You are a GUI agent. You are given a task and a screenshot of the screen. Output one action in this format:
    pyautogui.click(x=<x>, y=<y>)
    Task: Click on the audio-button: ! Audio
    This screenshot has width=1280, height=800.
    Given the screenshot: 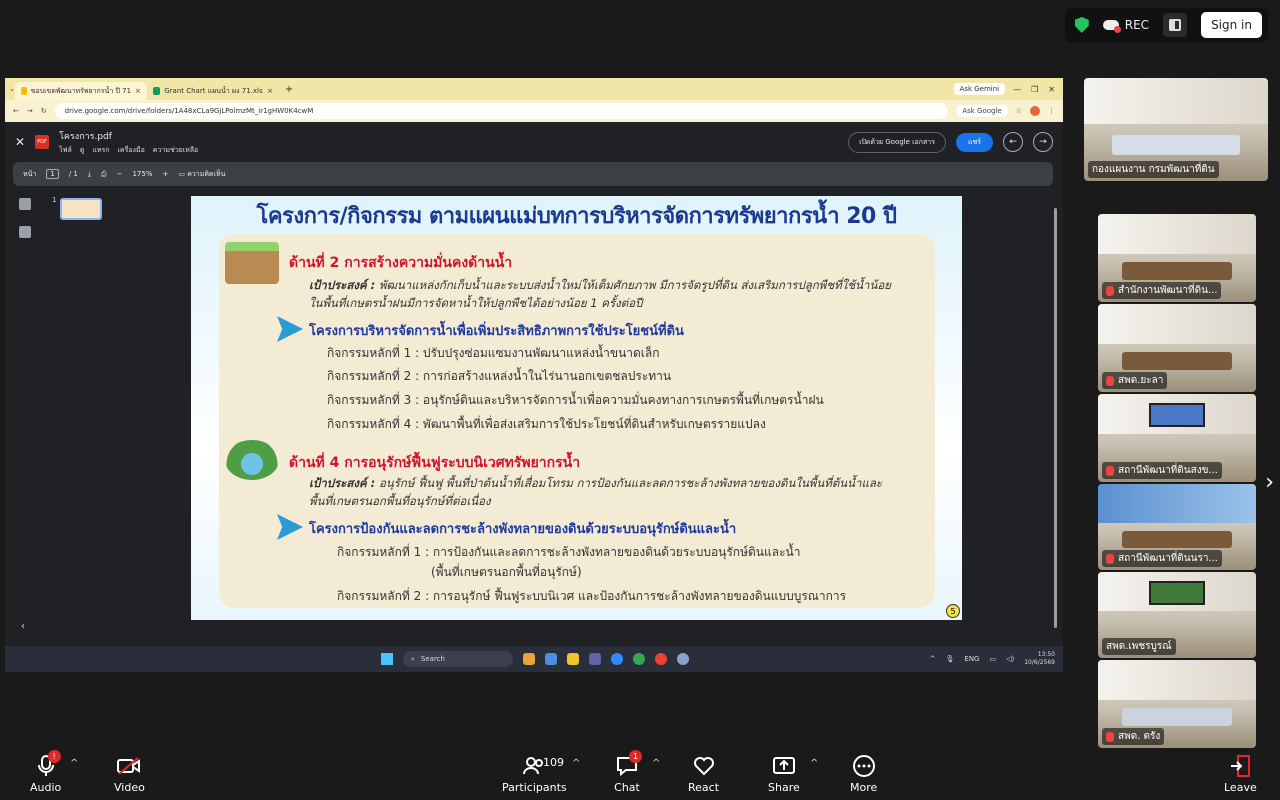 What is the action you would take?
    pyautogui.click(x=45, y=772)
    